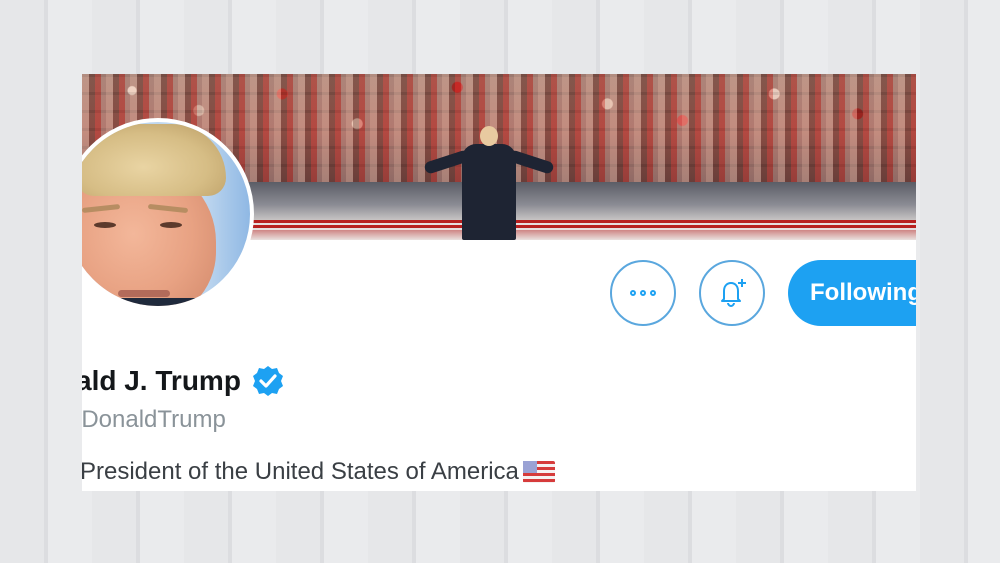 Image resolution: width=1000 pixels, height=563 pixels. Describe the element at coordinates (863, 292) in the screenshot. I see `following-button-label: Following` at that location.